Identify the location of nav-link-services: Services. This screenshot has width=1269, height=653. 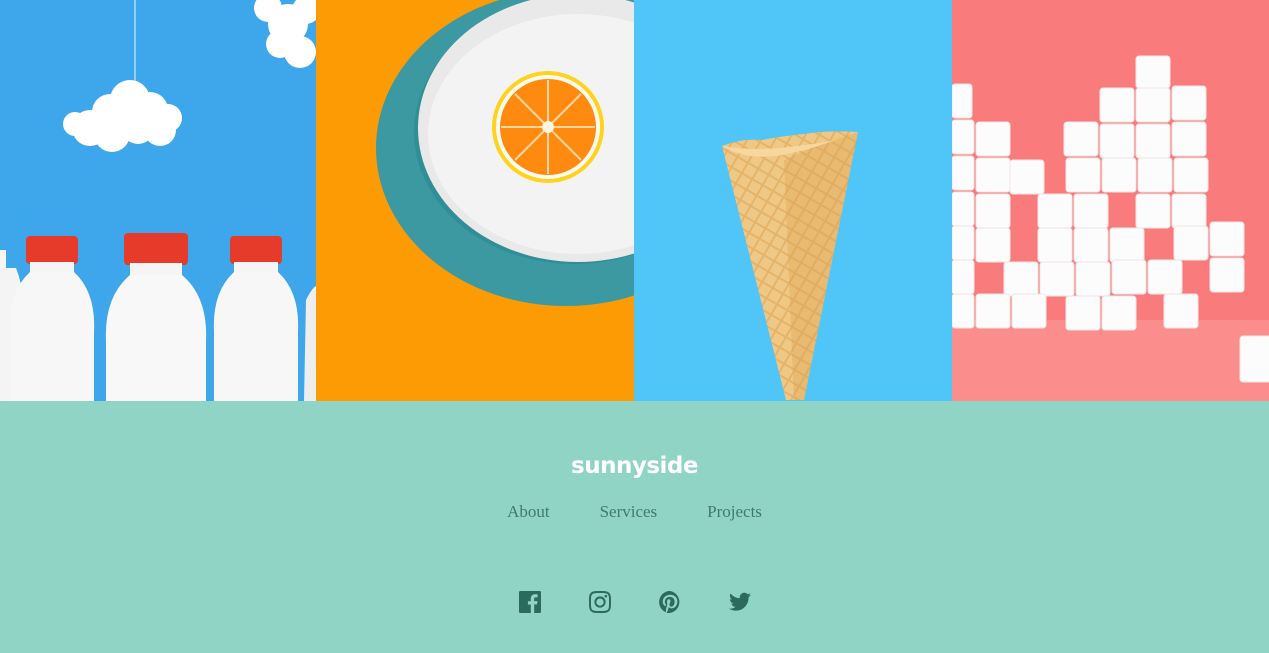
(629, 512).